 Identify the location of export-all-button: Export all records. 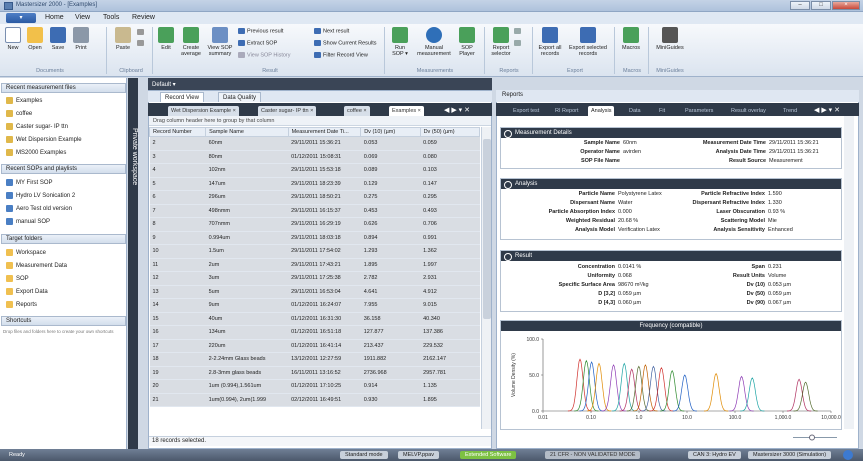
(550, 42).